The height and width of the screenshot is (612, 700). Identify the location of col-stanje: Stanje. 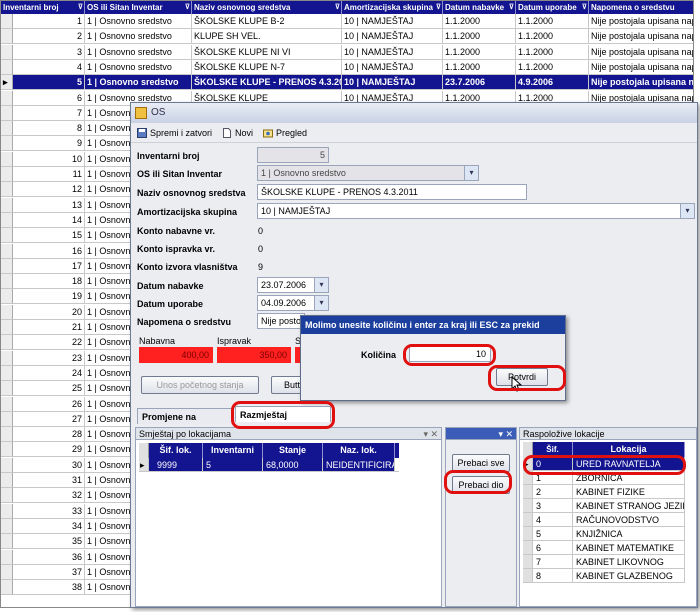
(293, 450).